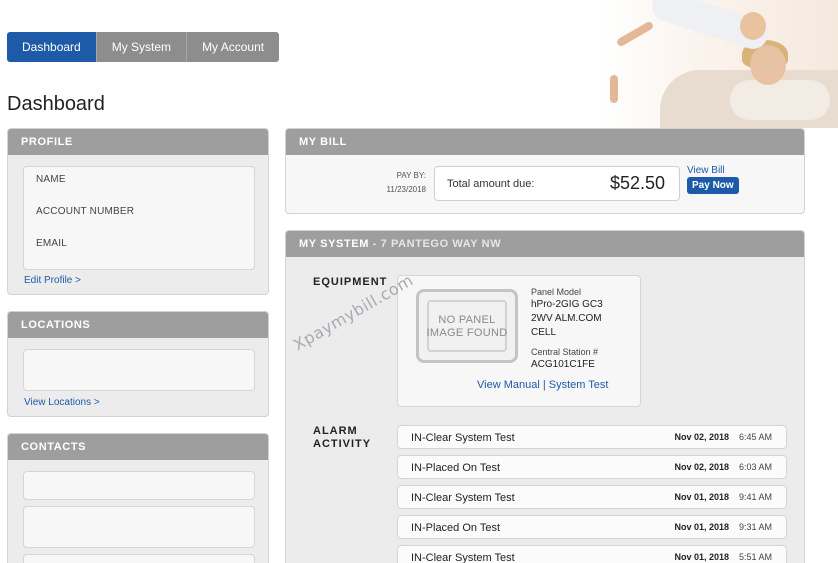  Describe the element at coordinates (138, 447) in the screenshot. I see `contacts-heading: CONTACTS` at that location.